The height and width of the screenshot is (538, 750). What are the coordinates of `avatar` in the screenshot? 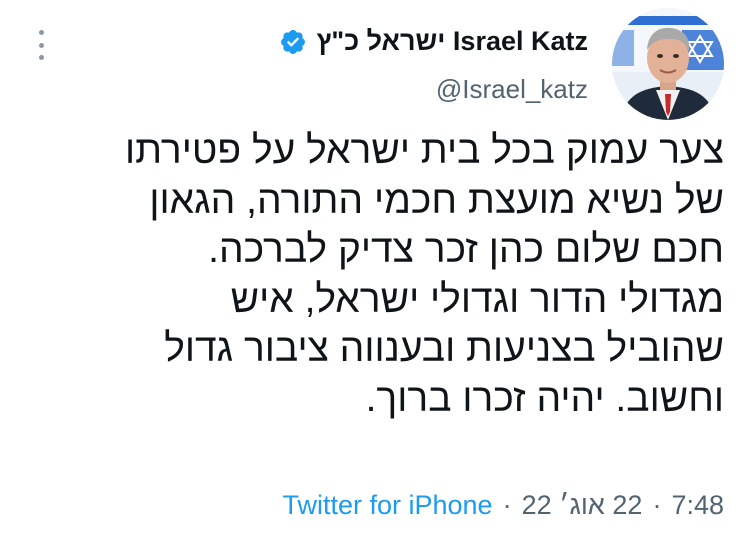 It's located at (668, 64).